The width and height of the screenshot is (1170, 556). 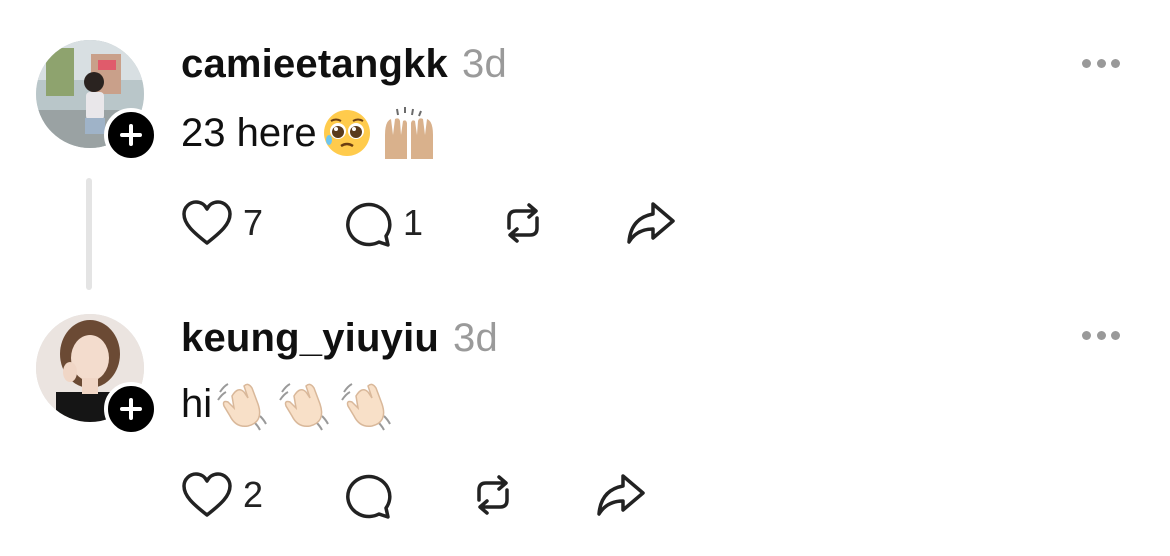 What do you see at coordinates (413, 222) in the screenshot?
I see `reply-count: 1` at bounding box center [413, 222].